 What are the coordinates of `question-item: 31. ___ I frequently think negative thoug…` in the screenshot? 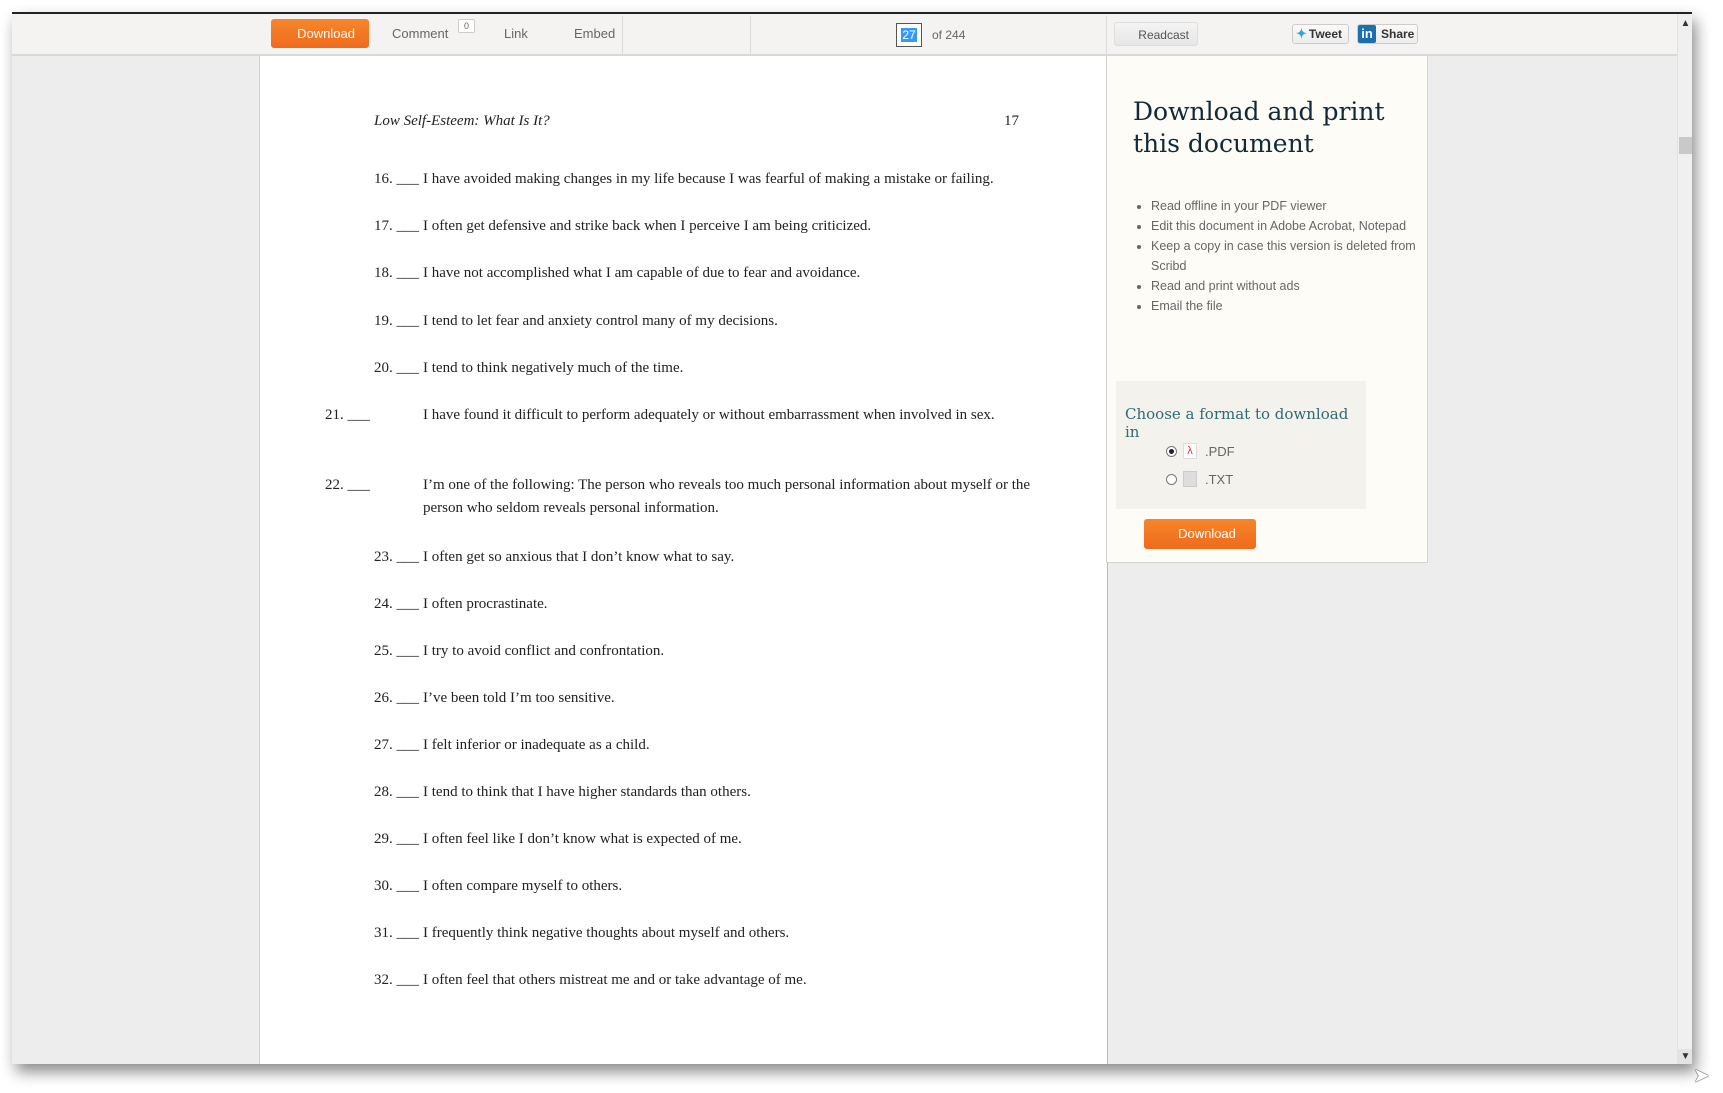 It's located at (694, 933).